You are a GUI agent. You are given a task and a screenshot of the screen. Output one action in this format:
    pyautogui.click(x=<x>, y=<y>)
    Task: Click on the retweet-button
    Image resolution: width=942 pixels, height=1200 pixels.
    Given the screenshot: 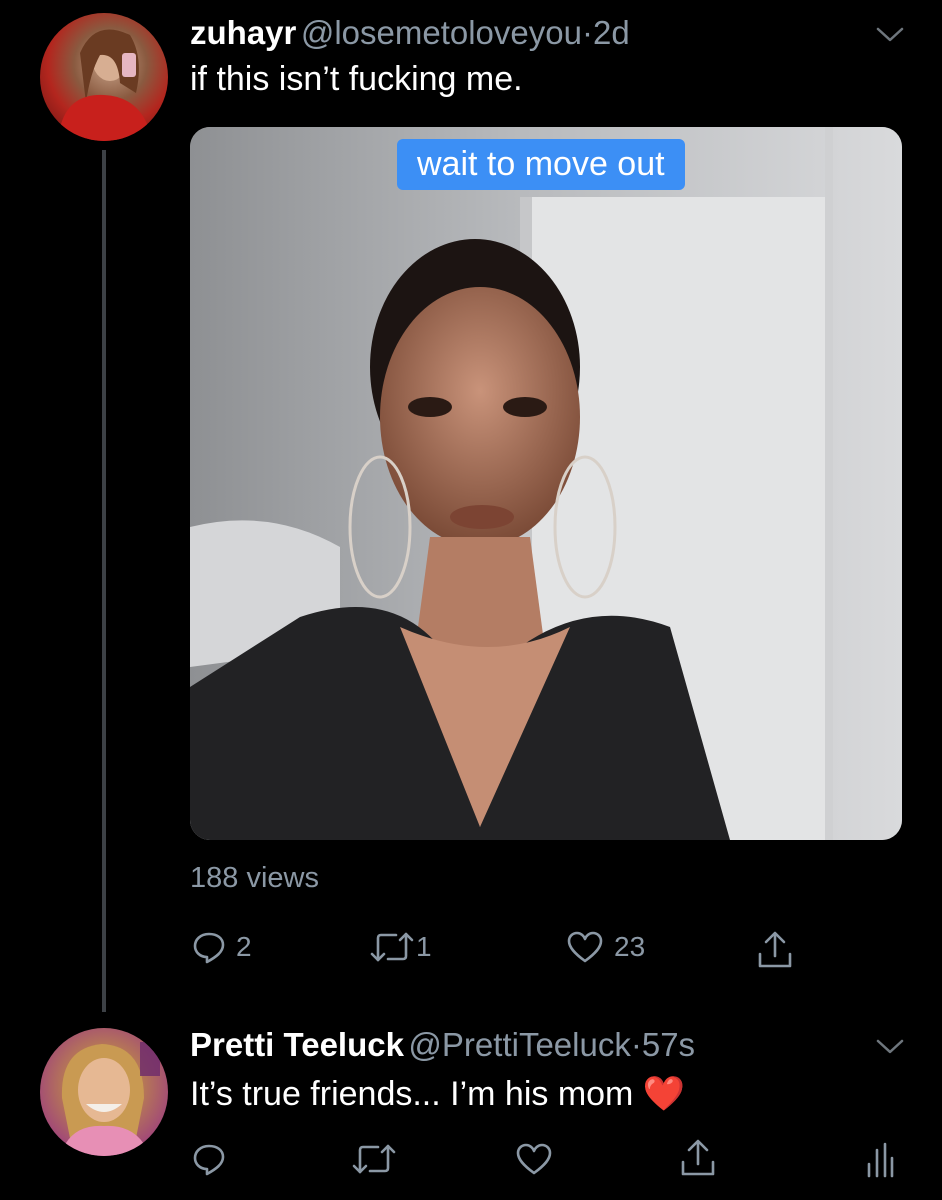 What is the action you would take?
    pyautogui.click(x=374, y=1159)
    